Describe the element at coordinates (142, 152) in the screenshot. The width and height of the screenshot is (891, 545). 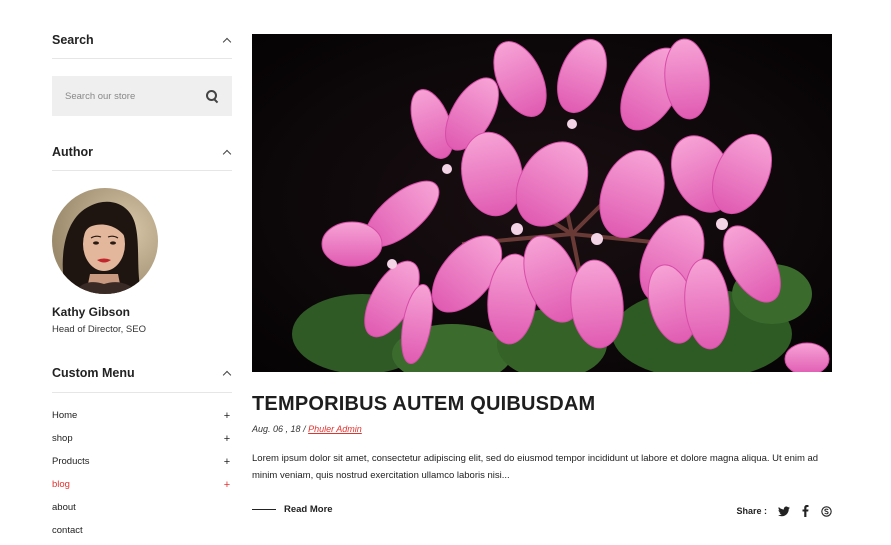
I see `author-section-header: Author` at that location.